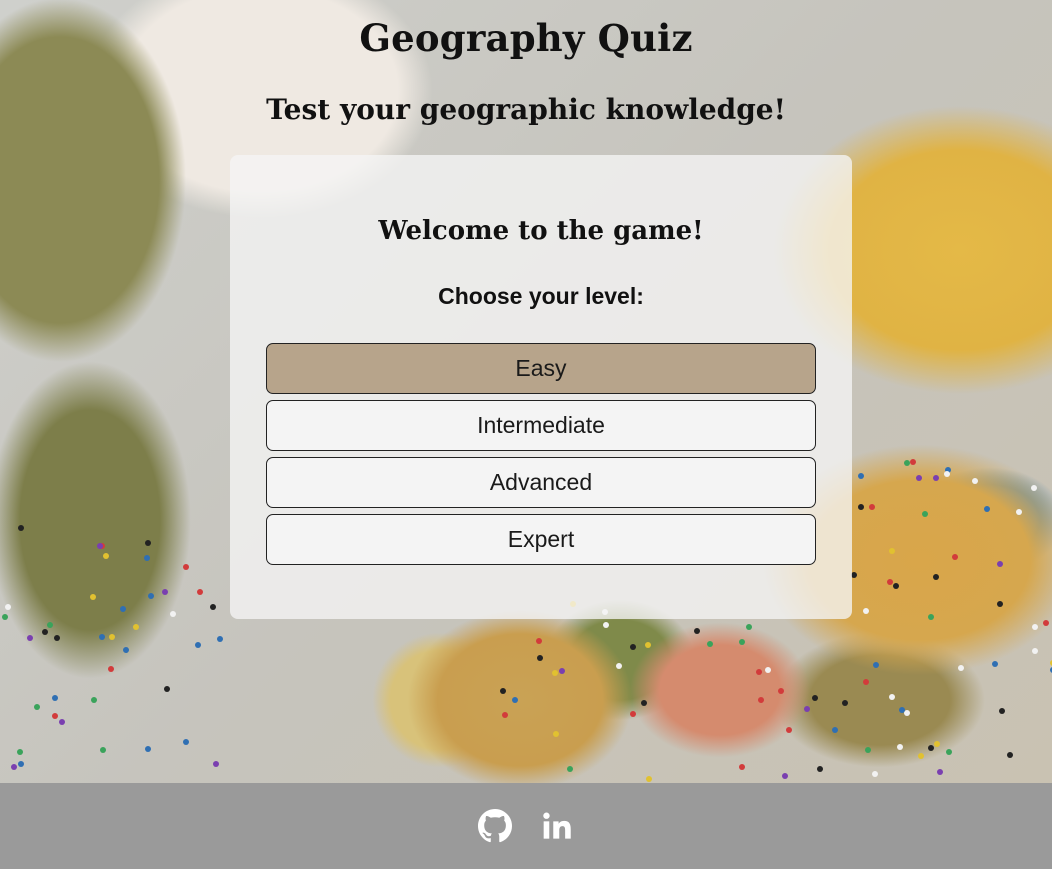 This screenshot has width=1052, height=869. Describe the element at coordinates (526, 38) in the screenshot. I see `page-title: Geography Quiz` at that location.